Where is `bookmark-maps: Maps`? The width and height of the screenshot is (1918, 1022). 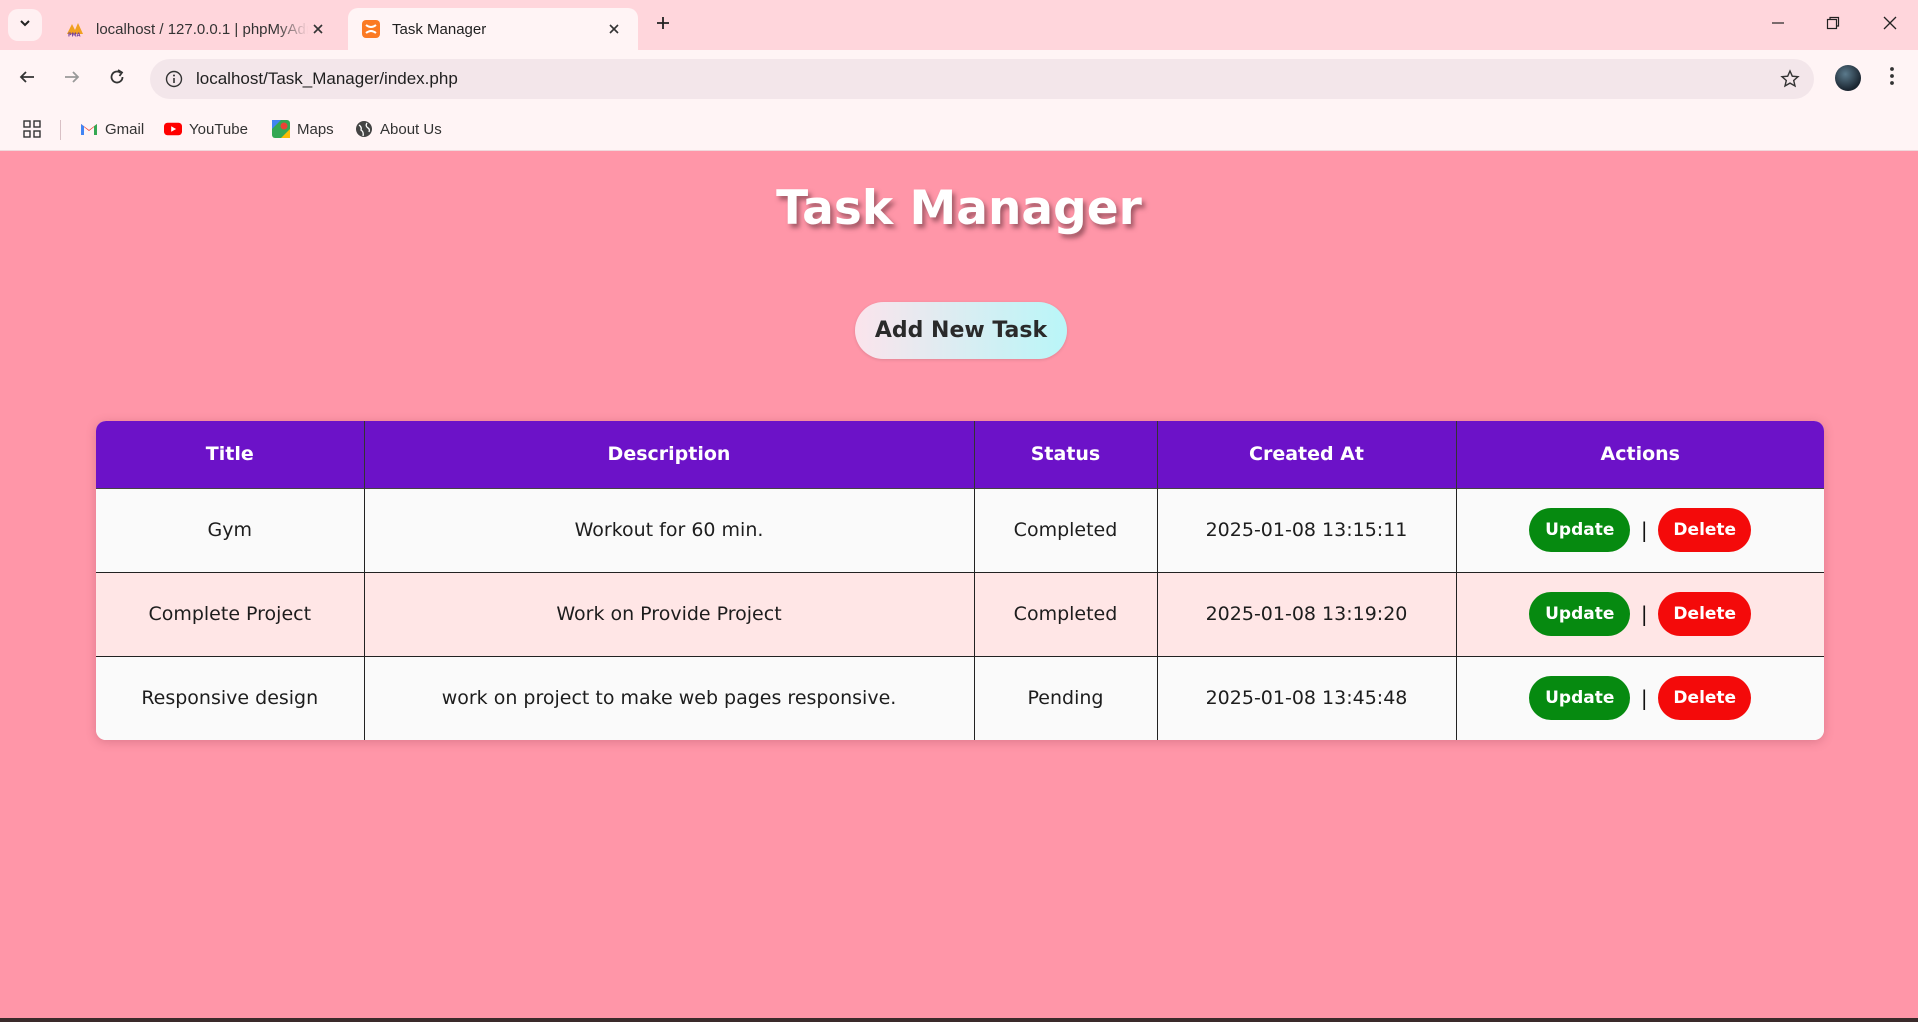 bookmark-maps: Maps is located at coordinates (303, 129).